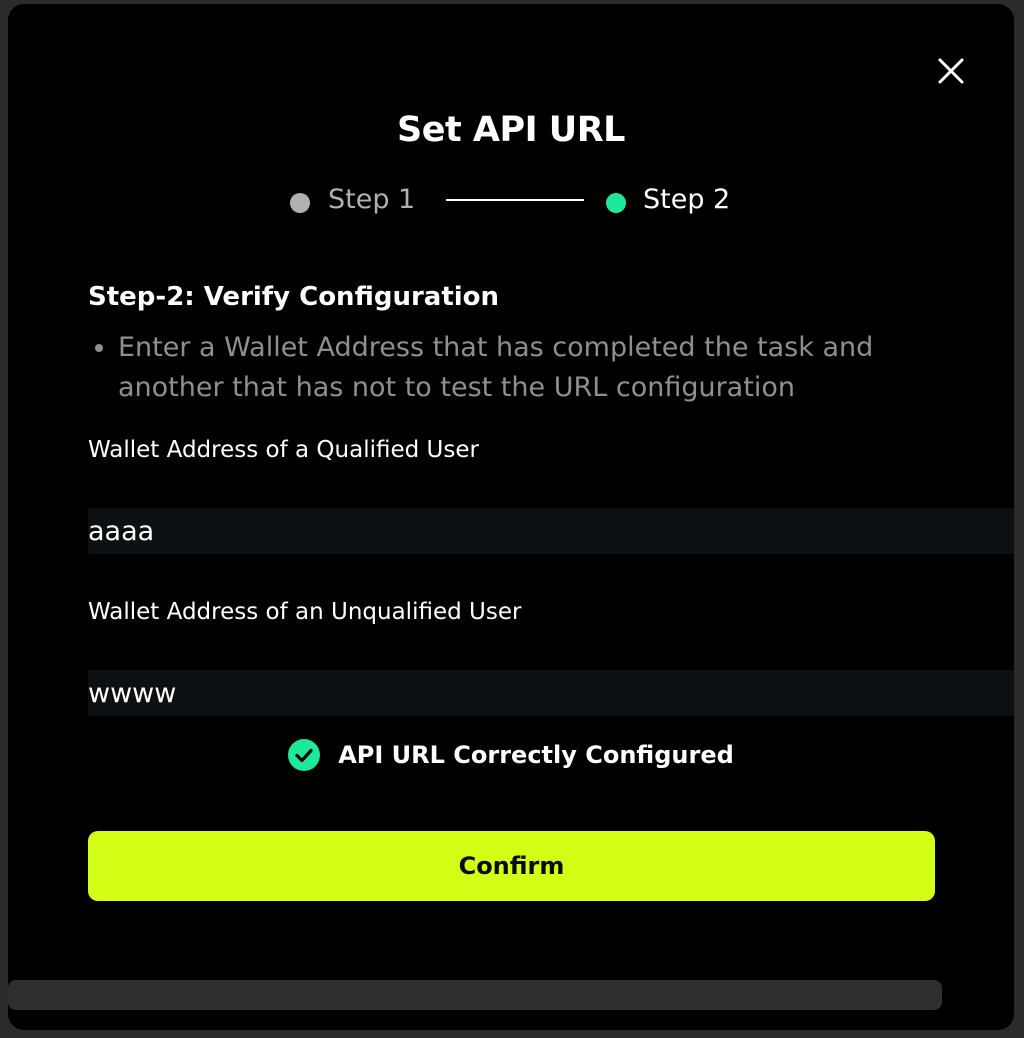 The height and width of the screenshot is (1038, 1024). Describe the element at coordinates (475, 995) in the screenshot. I see `horizontal-scrollbar` at that location.